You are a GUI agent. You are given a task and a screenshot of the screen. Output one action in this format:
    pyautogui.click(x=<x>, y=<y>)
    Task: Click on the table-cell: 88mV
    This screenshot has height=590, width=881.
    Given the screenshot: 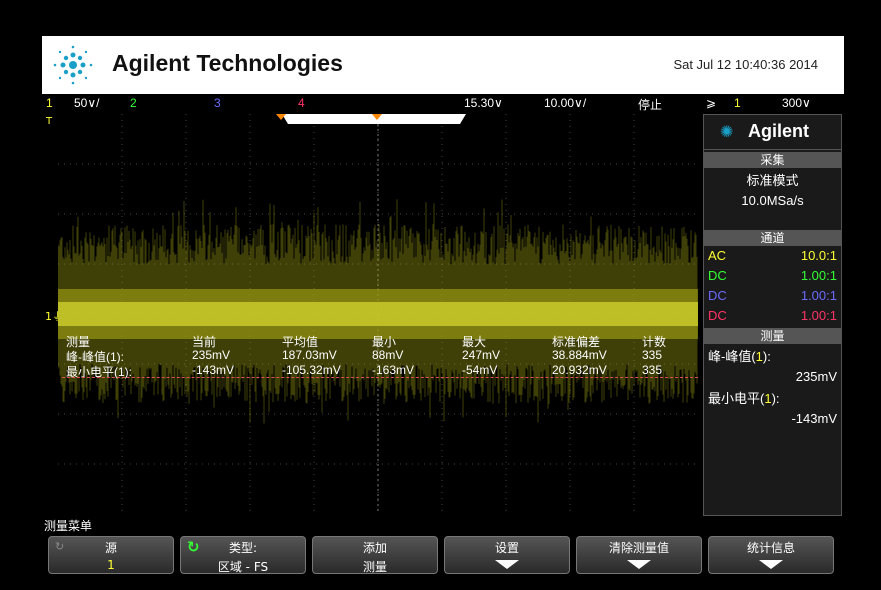 What is the action you would take?
    pyautogui.click(x=388, y=355)
    